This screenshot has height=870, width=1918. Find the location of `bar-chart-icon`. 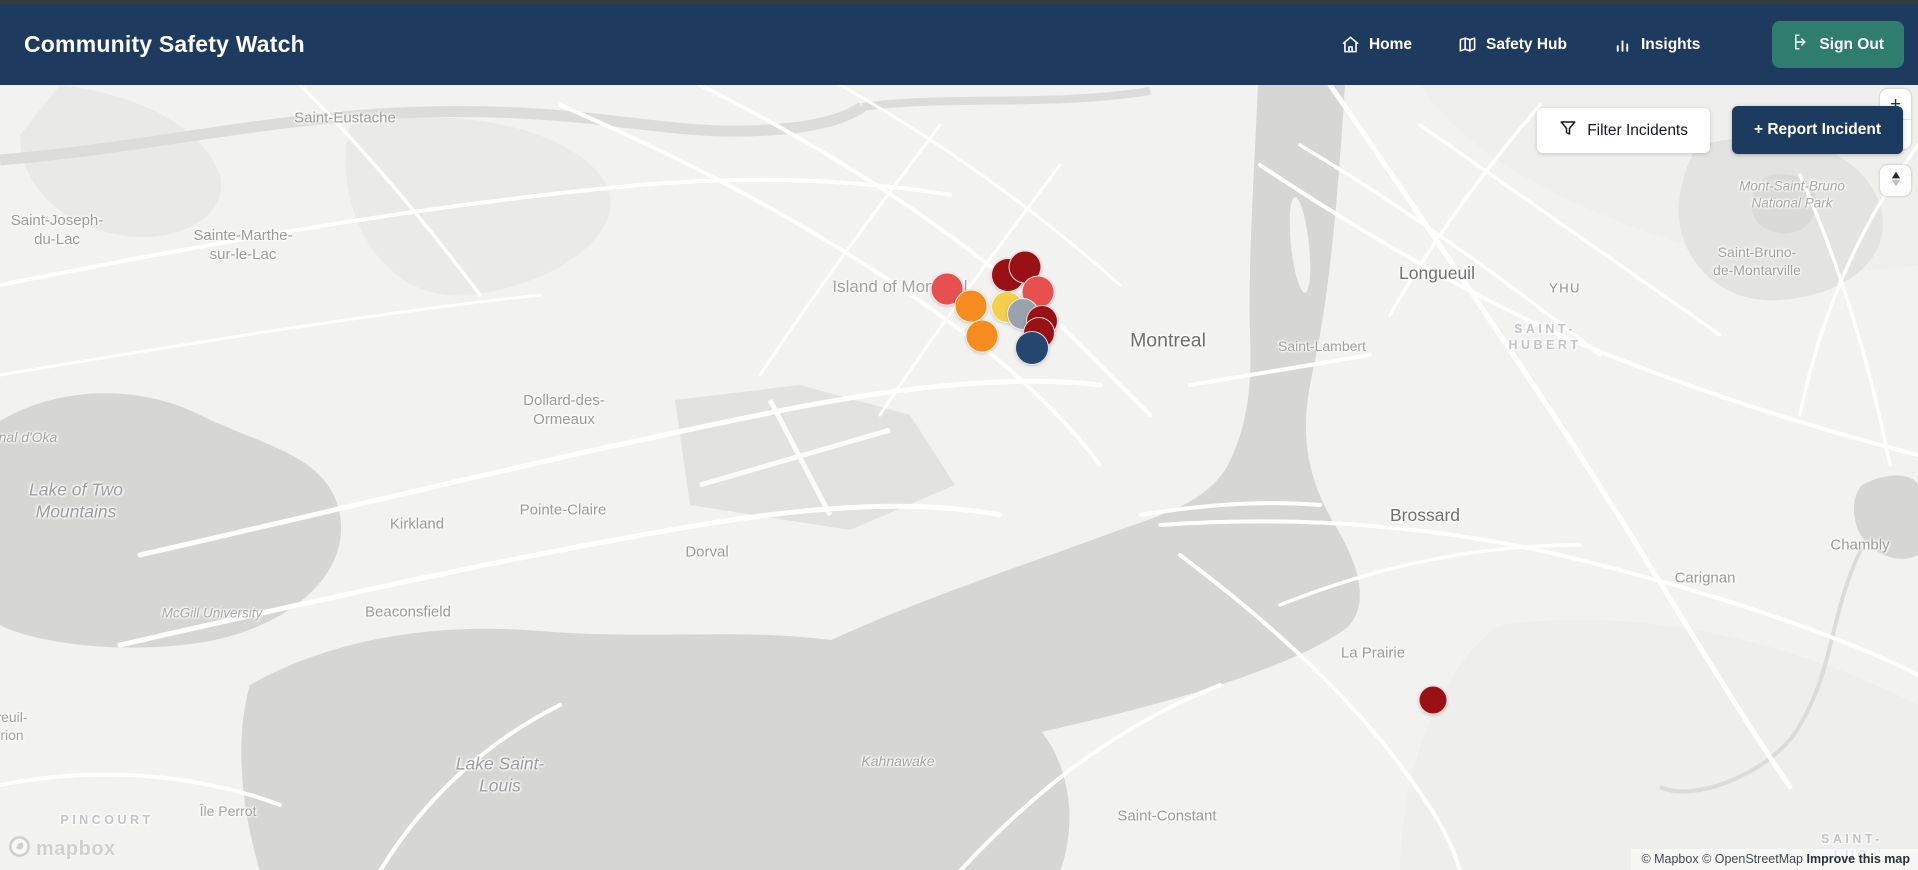

bar-chart-icon is located at coordinates (1622, 44).